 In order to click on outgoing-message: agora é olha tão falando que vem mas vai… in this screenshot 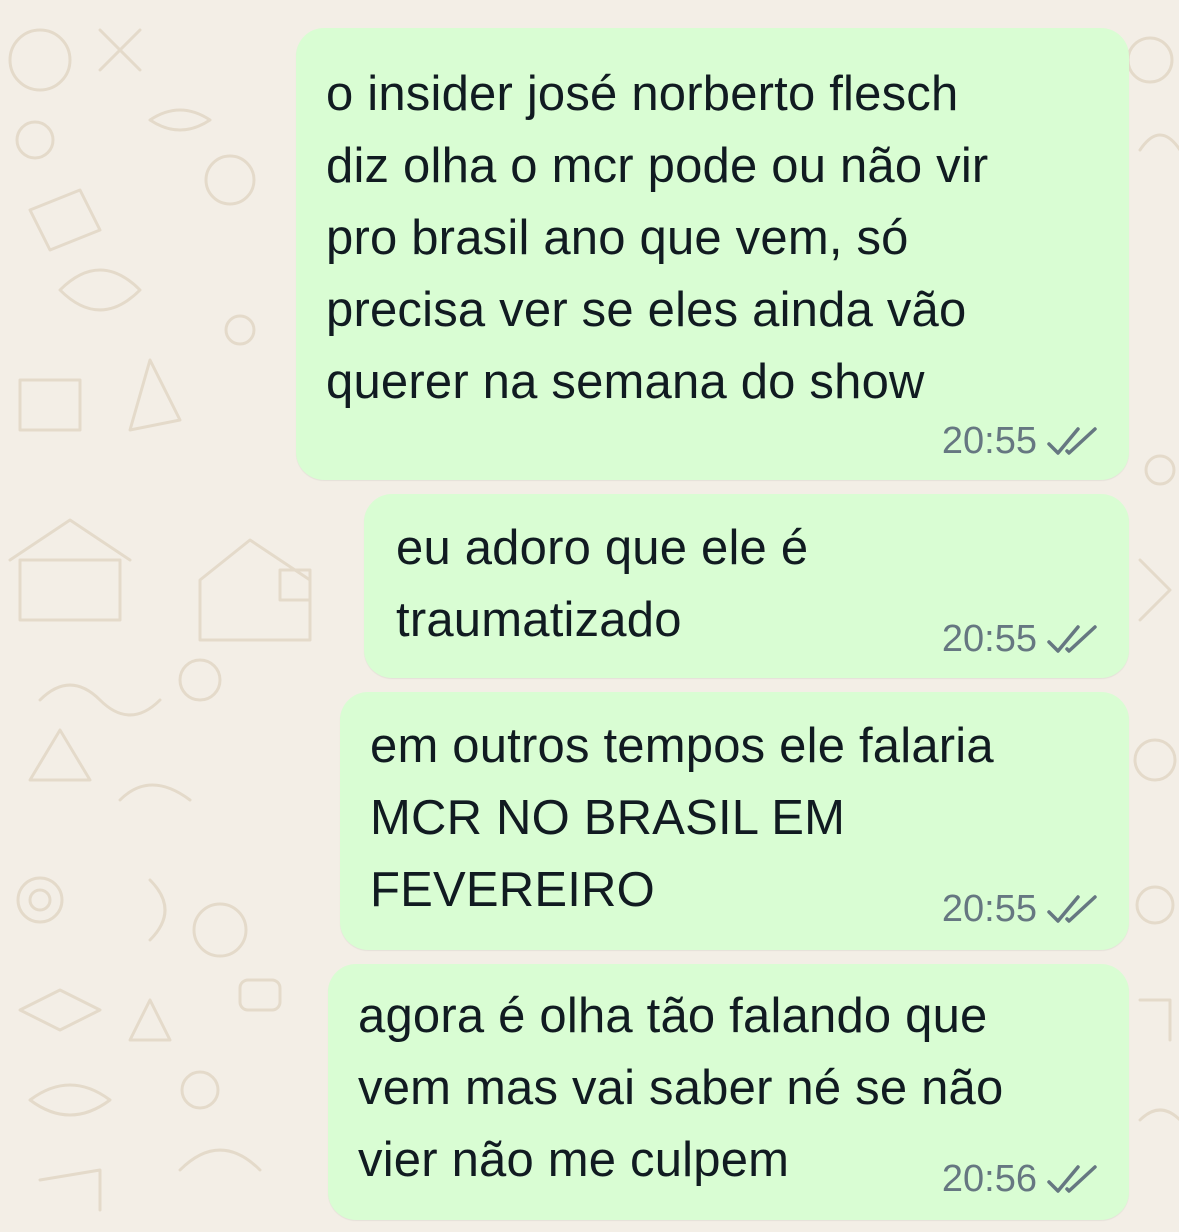, I will do `click(728, 1092)`.